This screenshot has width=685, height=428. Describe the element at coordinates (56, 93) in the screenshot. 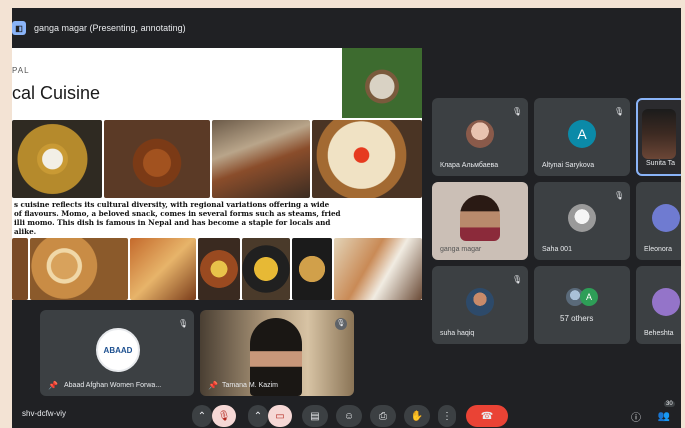

I see `slide-title: cal Cuisine` at that location.